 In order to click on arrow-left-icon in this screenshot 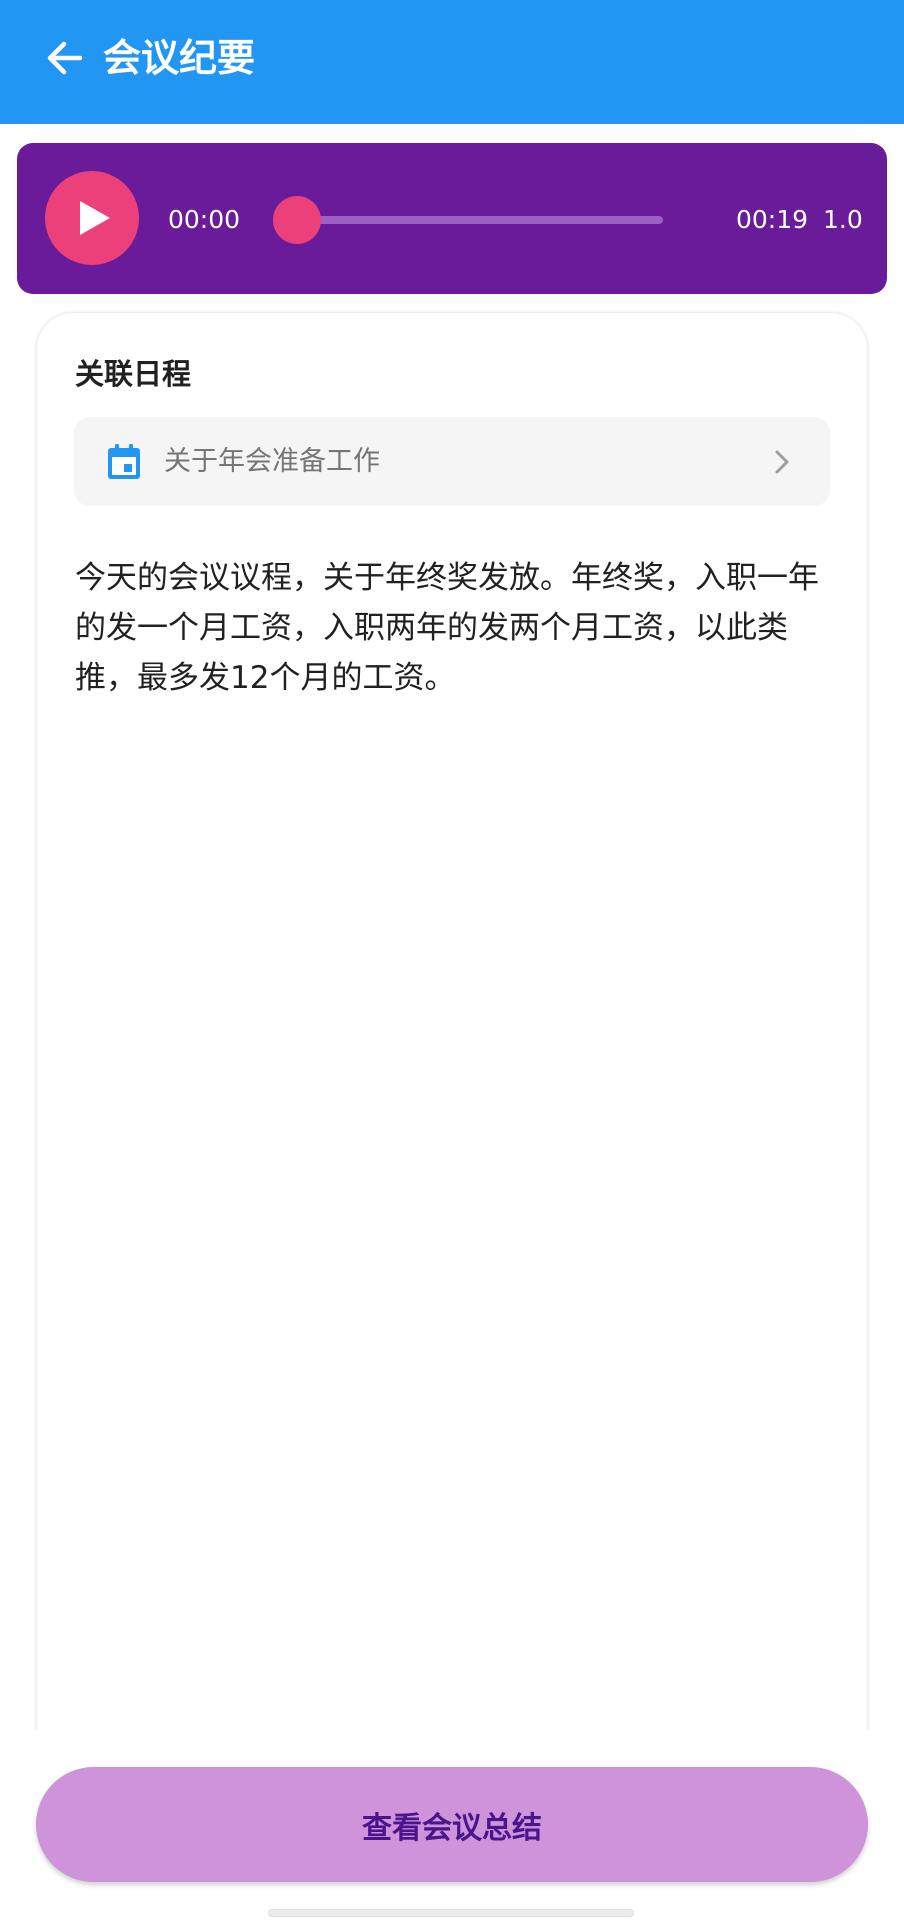, I will do `click(65, 58)`.